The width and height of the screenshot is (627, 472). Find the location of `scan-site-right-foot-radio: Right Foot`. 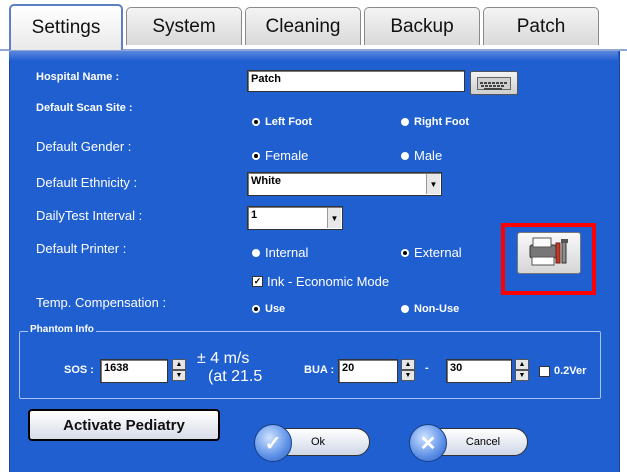

scan-site-right-foot-radio: Right Foot is located at coordinates (435, 122).